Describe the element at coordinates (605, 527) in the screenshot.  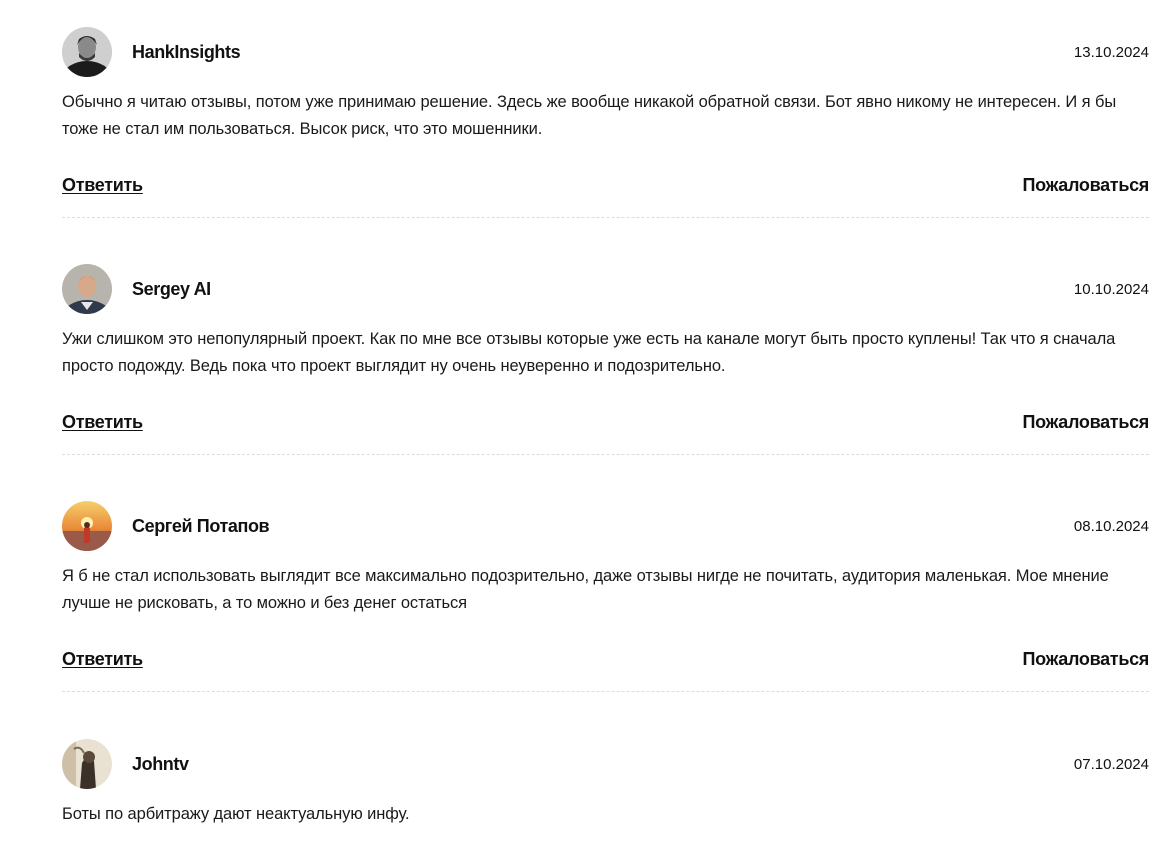
I see `review-header: Сергей Потапов 08.10.2024` at that location.